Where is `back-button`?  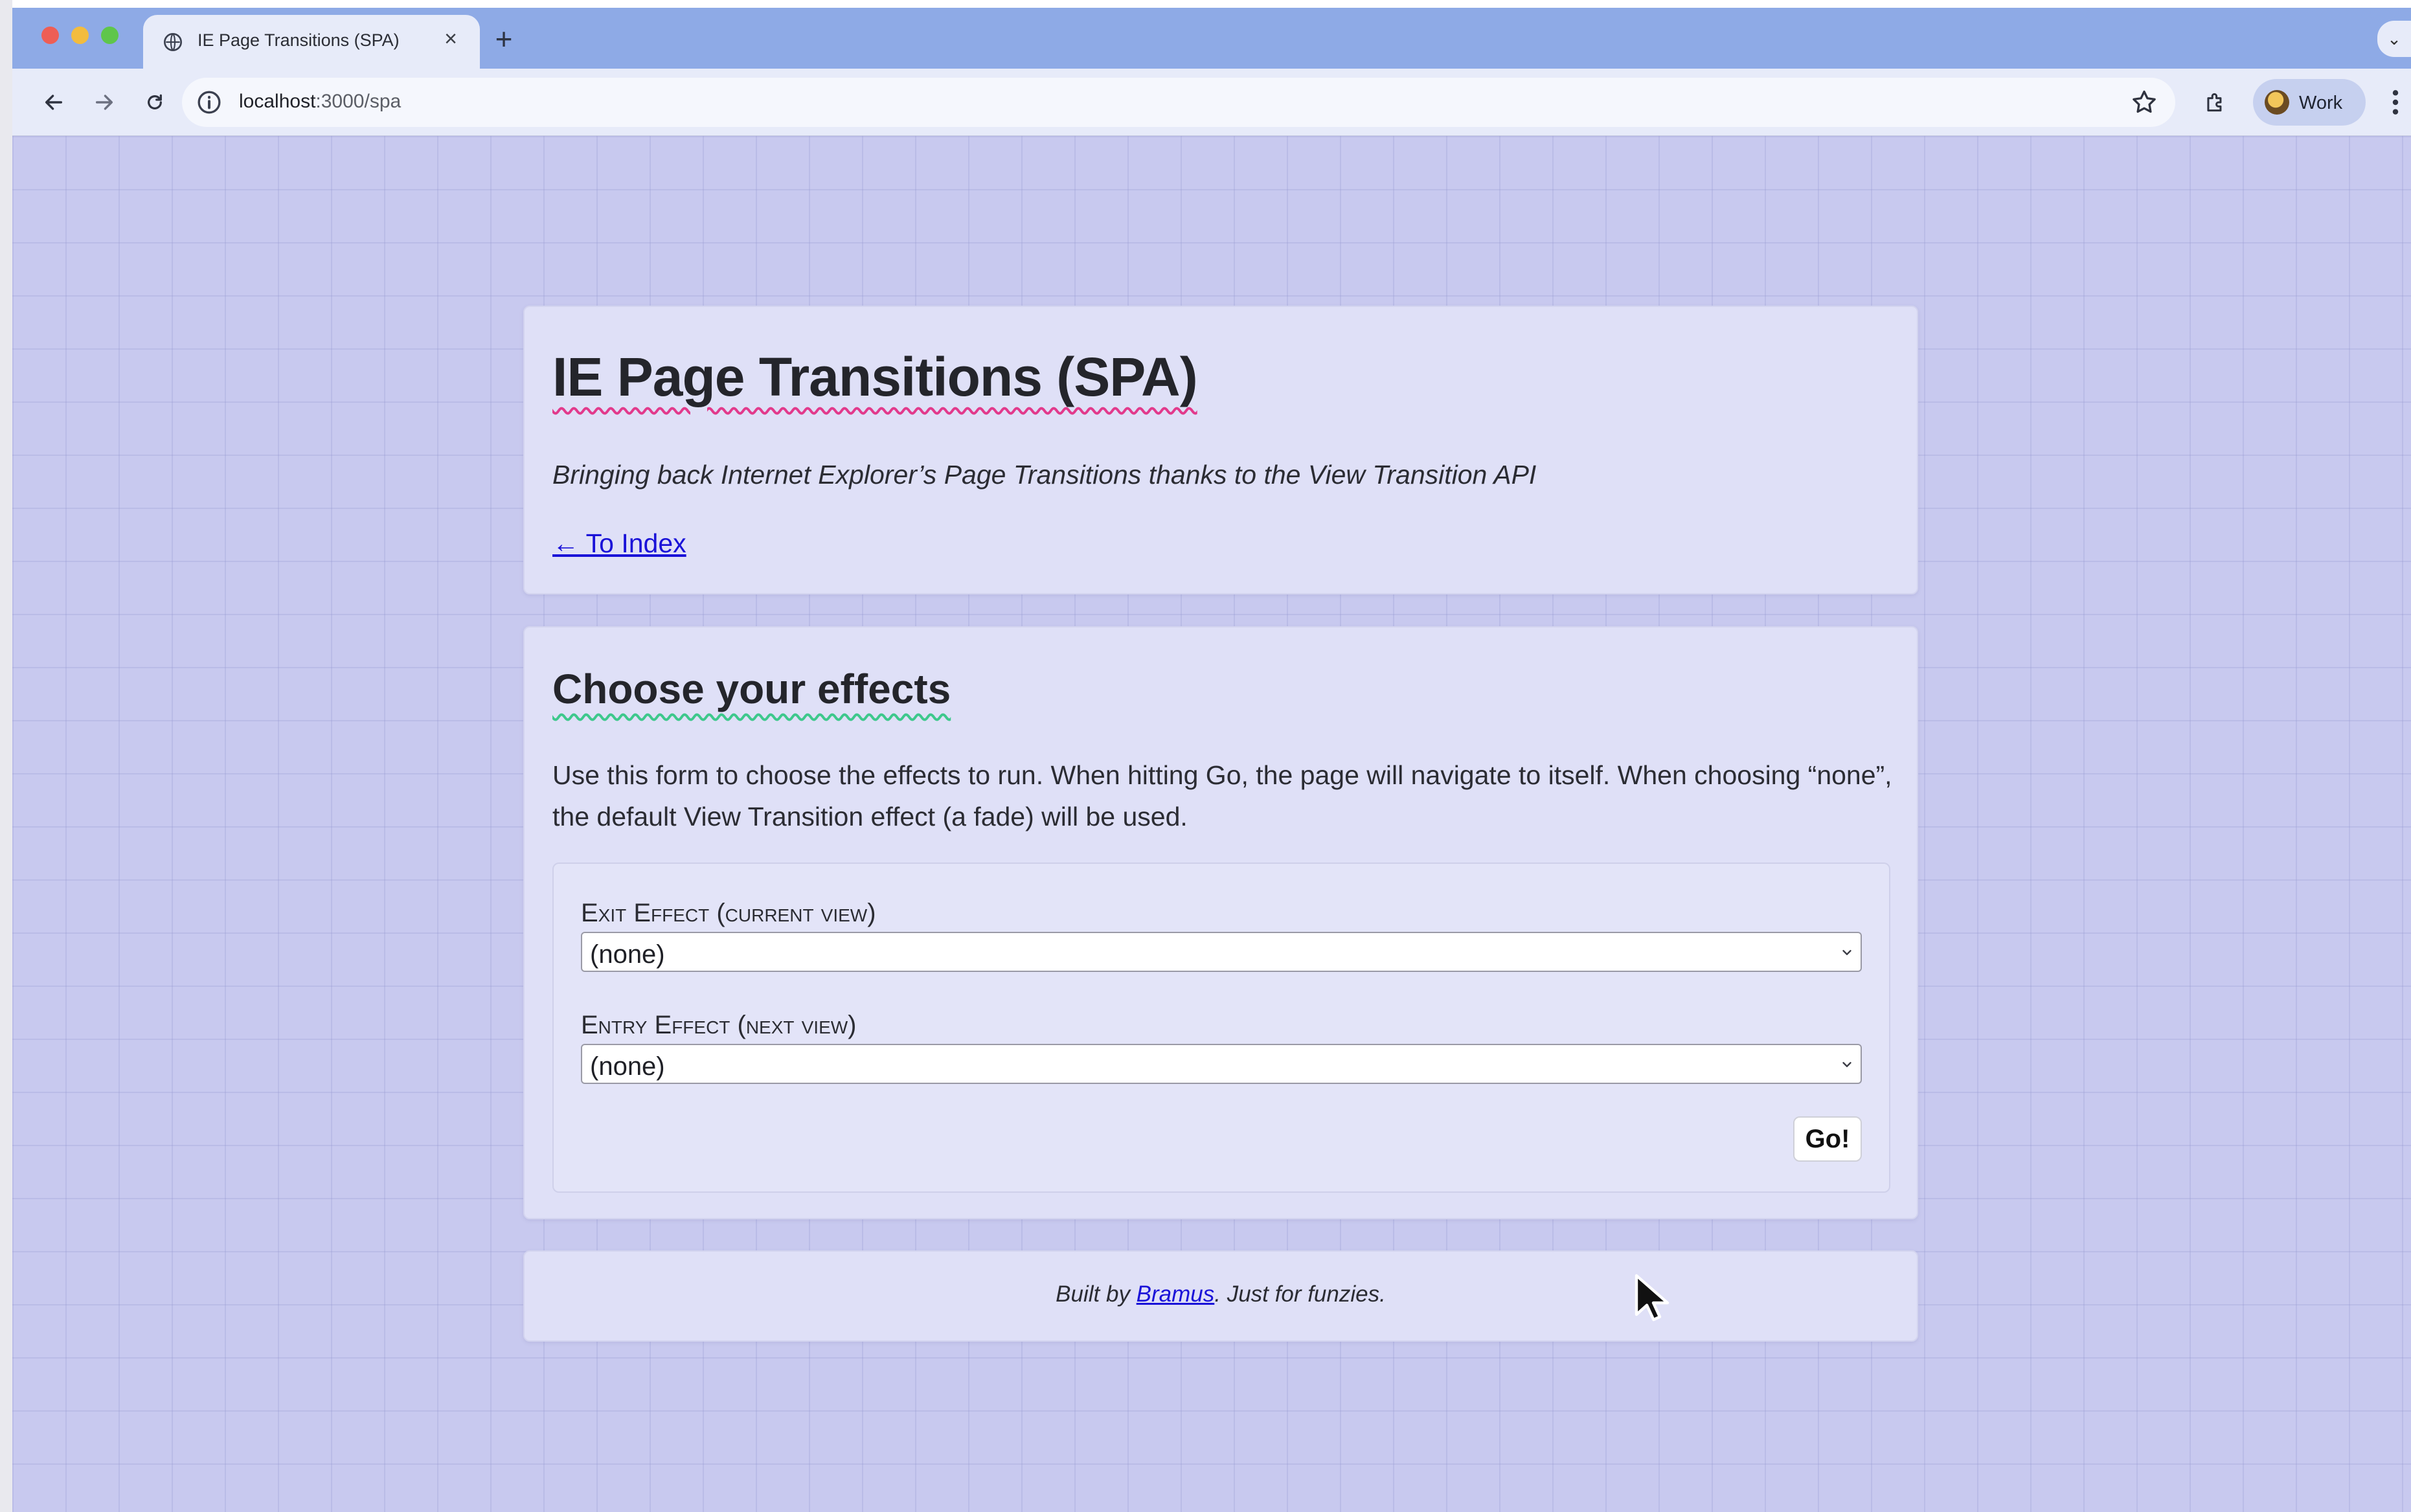
back-button is located at coordinates (53, 102).